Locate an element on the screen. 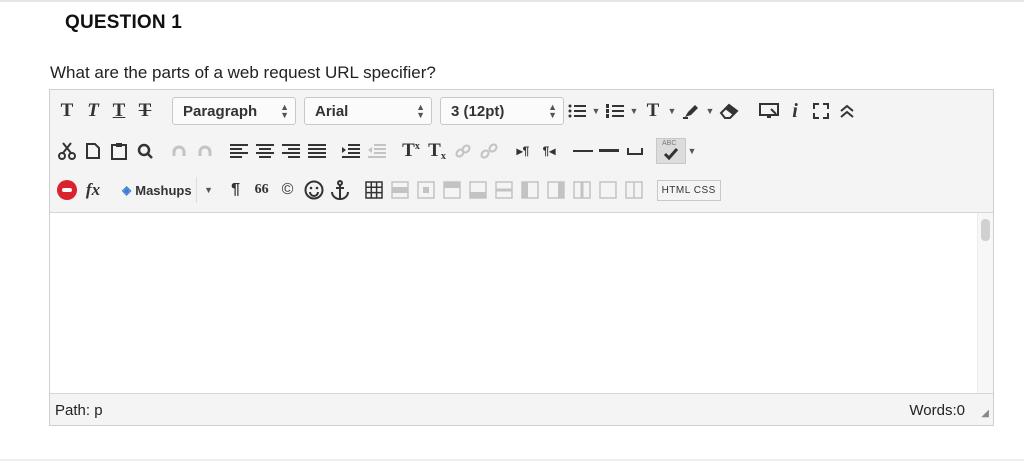  text-color-button: T is located at coordinates (653, 111).